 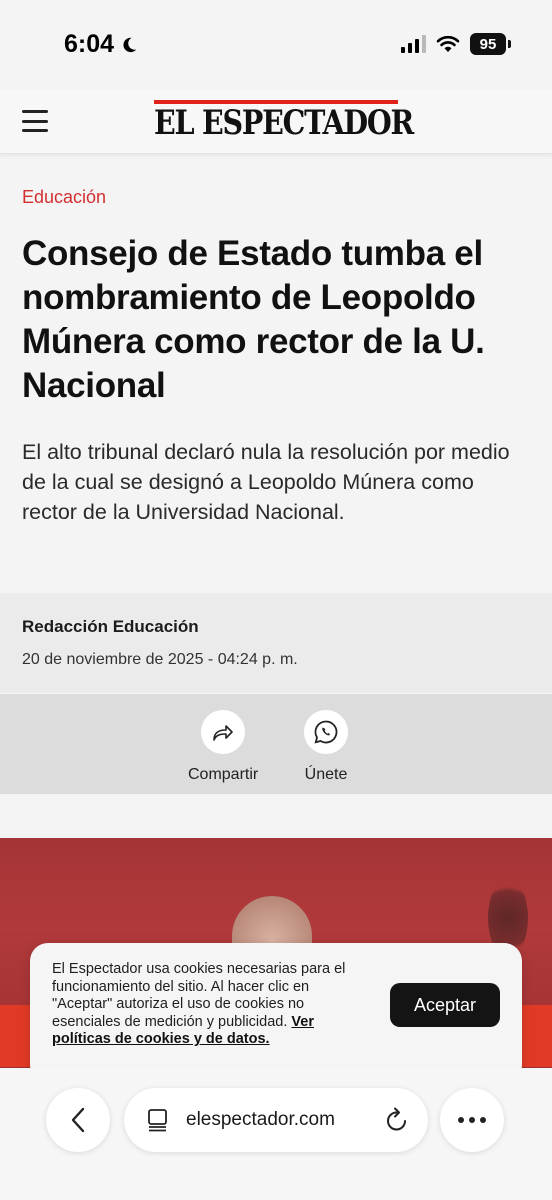 I want to click on battery-level: 95, so click(x=488, y=44).